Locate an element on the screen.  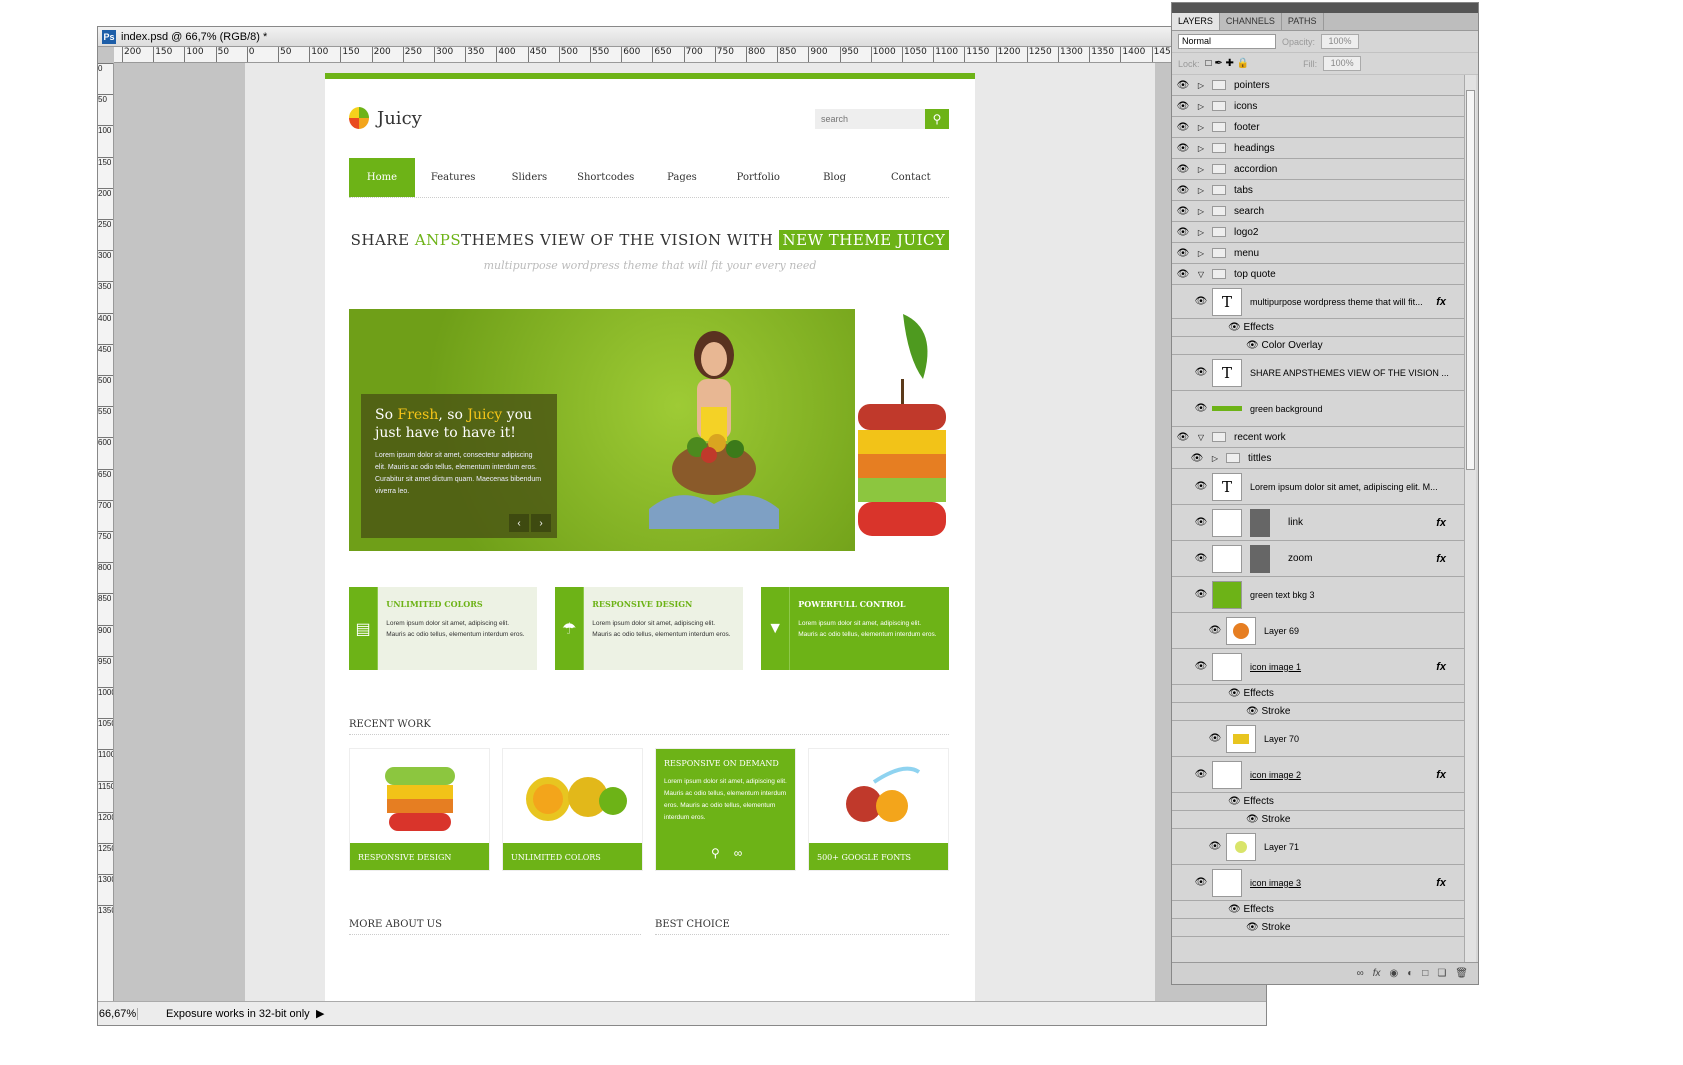
shape-layer: 👁 green text bkg 3 is located at coordinates (1318, 595).